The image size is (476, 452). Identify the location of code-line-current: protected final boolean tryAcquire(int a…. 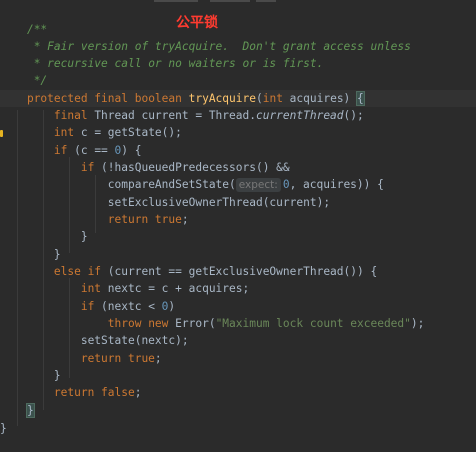
(238, 98).